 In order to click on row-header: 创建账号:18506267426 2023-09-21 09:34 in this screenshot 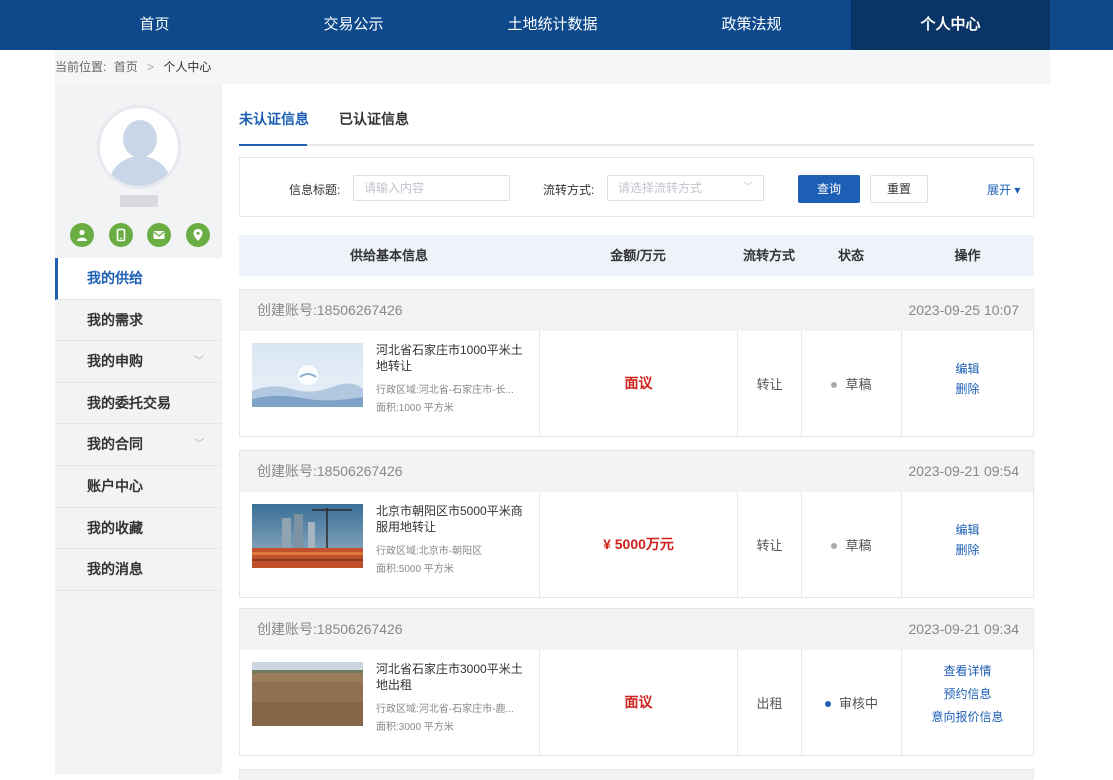, I will do `click(636, 629)`.